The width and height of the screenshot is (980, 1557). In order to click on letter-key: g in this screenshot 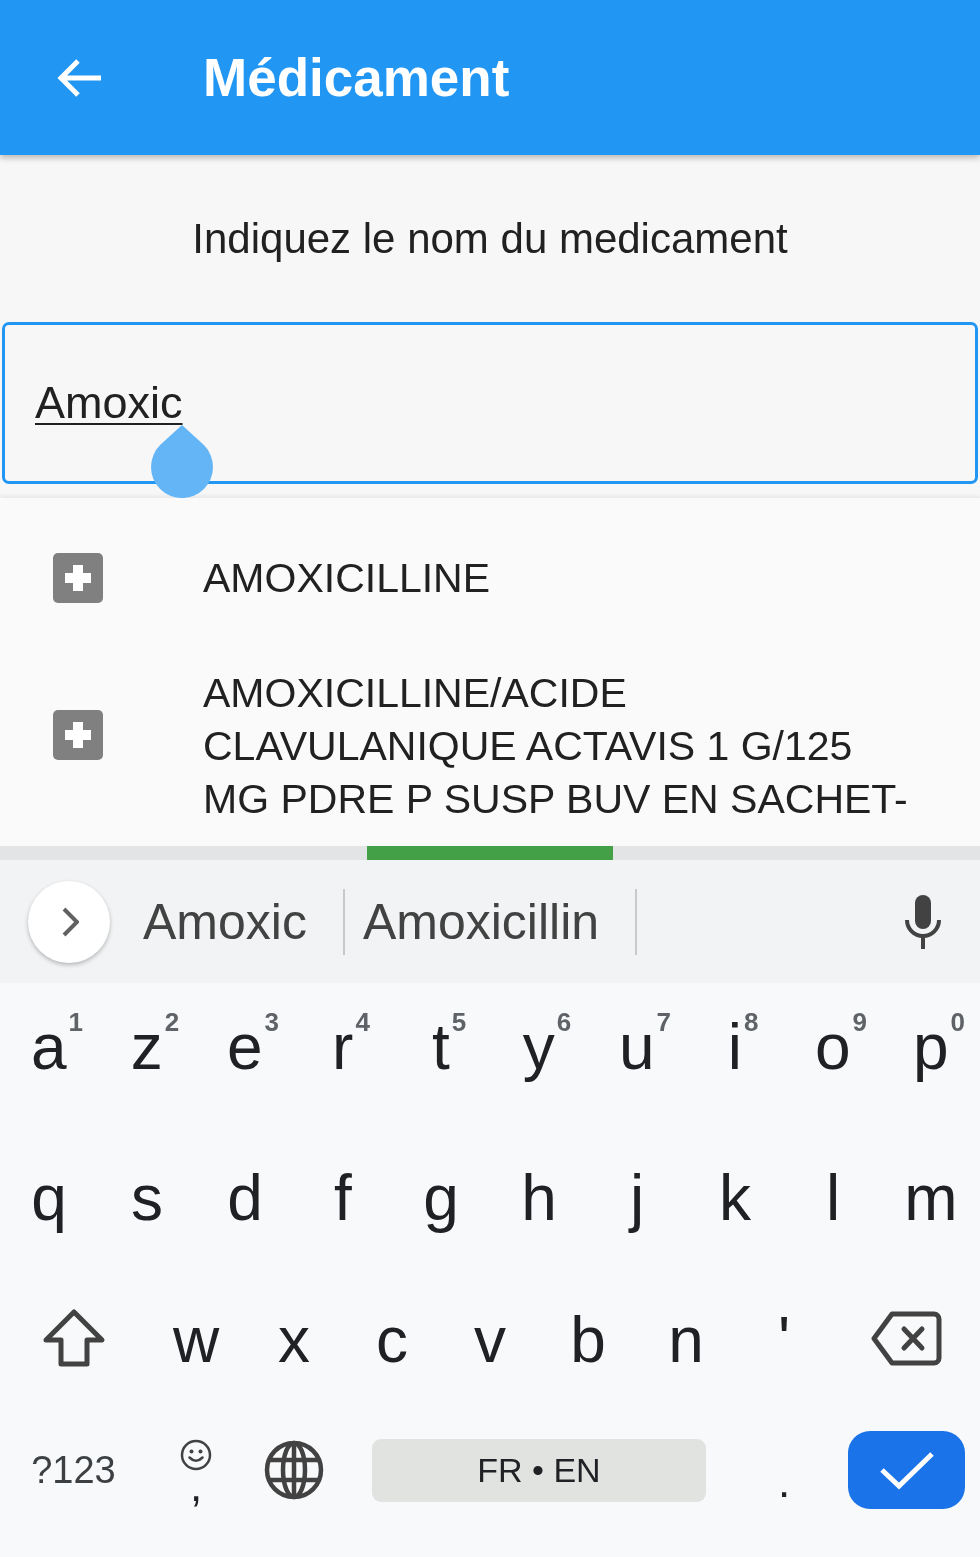, I will do `click(441, 1196)`.